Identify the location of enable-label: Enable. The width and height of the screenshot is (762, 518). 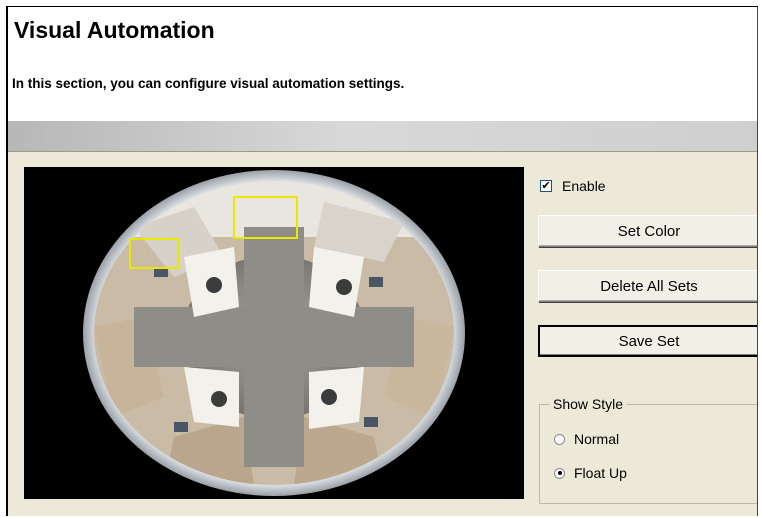
(584, 186).